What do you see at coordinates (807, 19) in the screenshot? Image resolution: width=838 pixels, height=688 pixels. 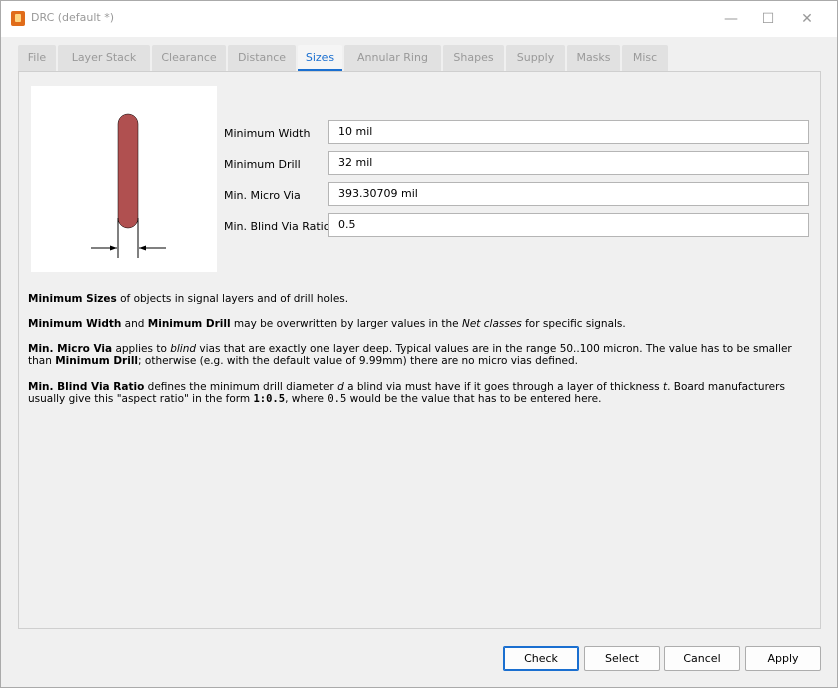 I see `close-button: ✕` at bounding box center [807, 19].